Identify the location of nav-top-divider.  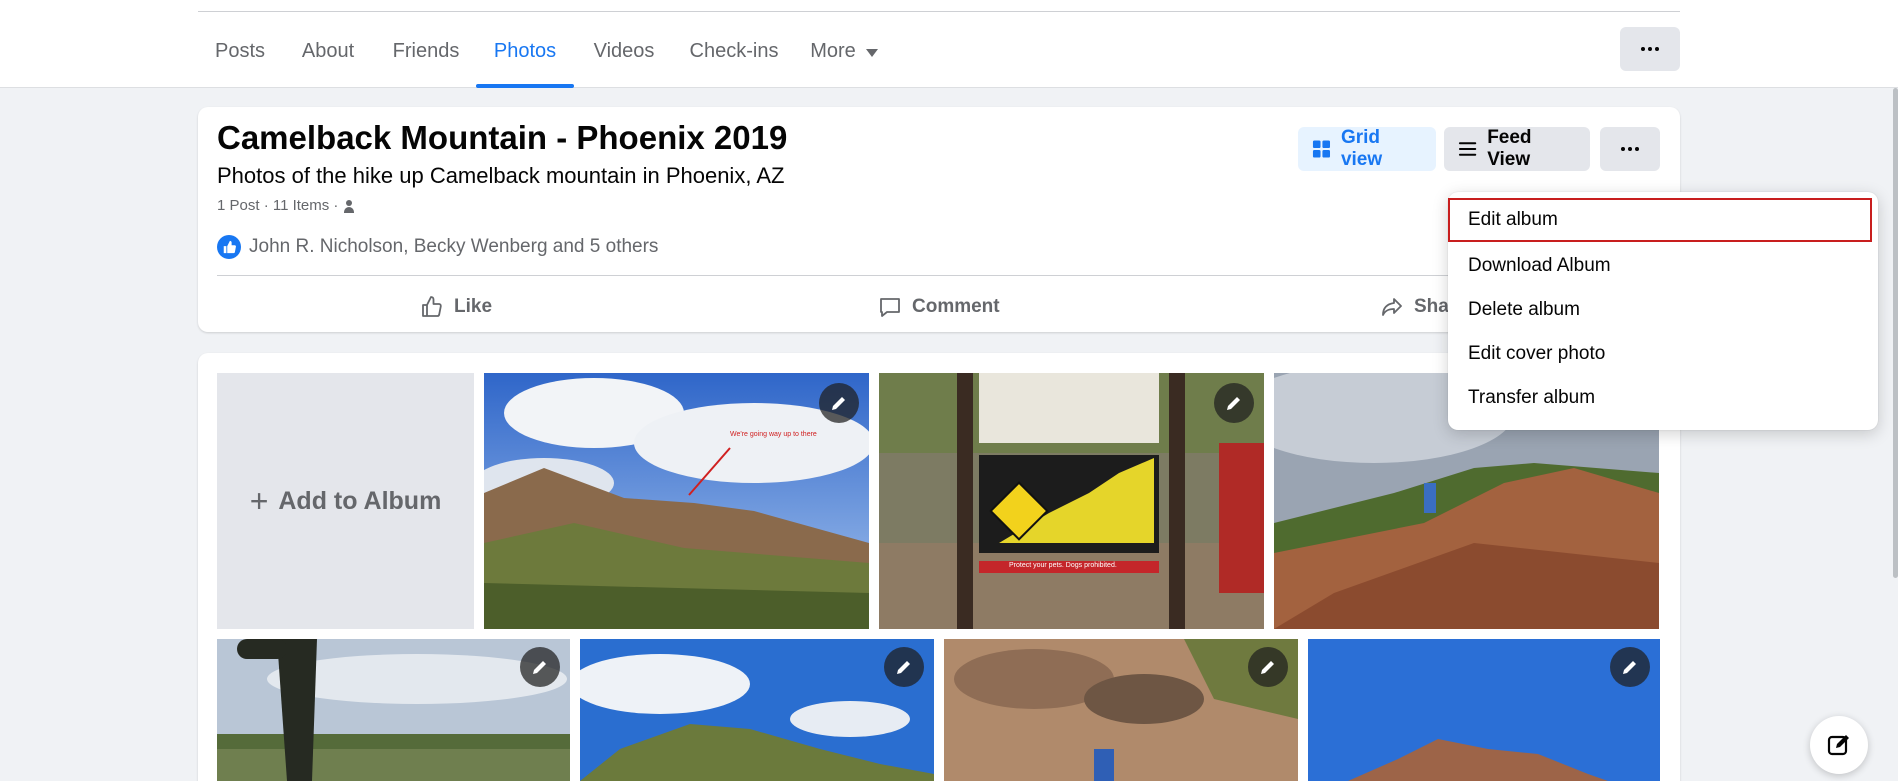
(939, 11).